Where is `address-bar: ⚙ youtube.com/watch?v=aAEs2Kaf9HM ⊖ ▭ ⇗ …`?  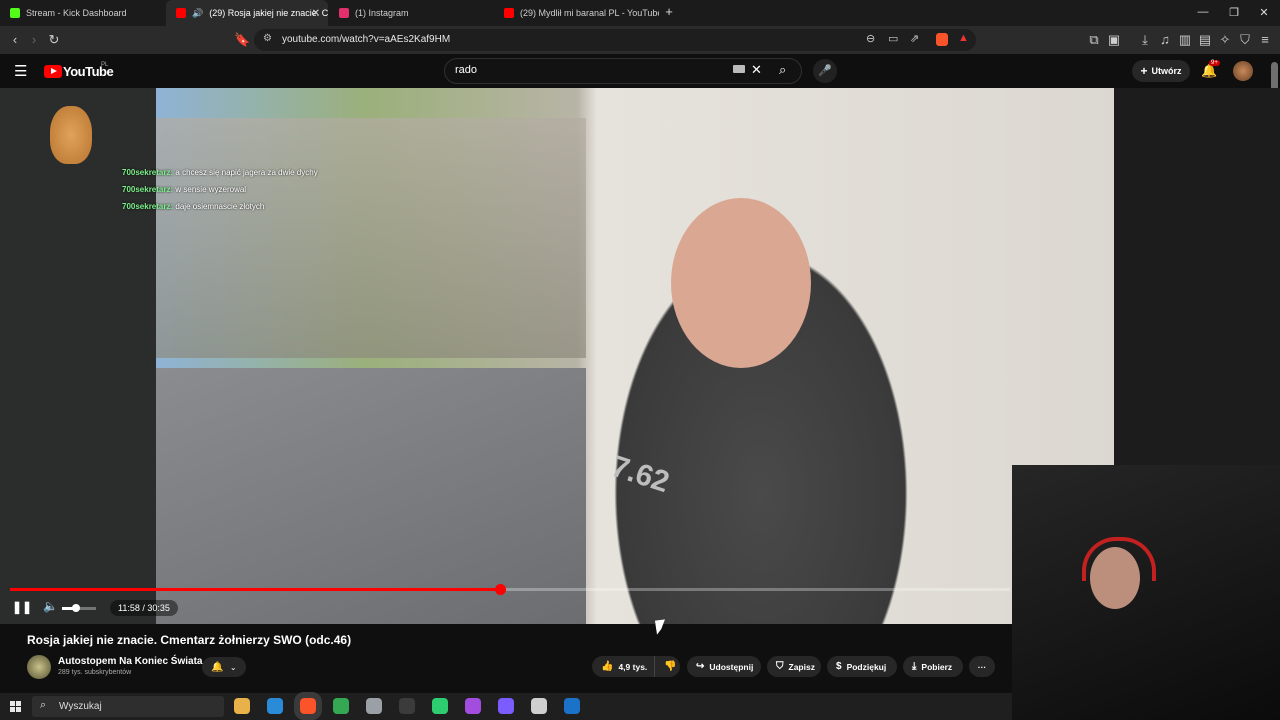
address-bar: ⚙ youtube.com/watch?v=aAEs2Kaf9HM ⊖ ▭ ⇗ … is located at coordinates (615, 40).